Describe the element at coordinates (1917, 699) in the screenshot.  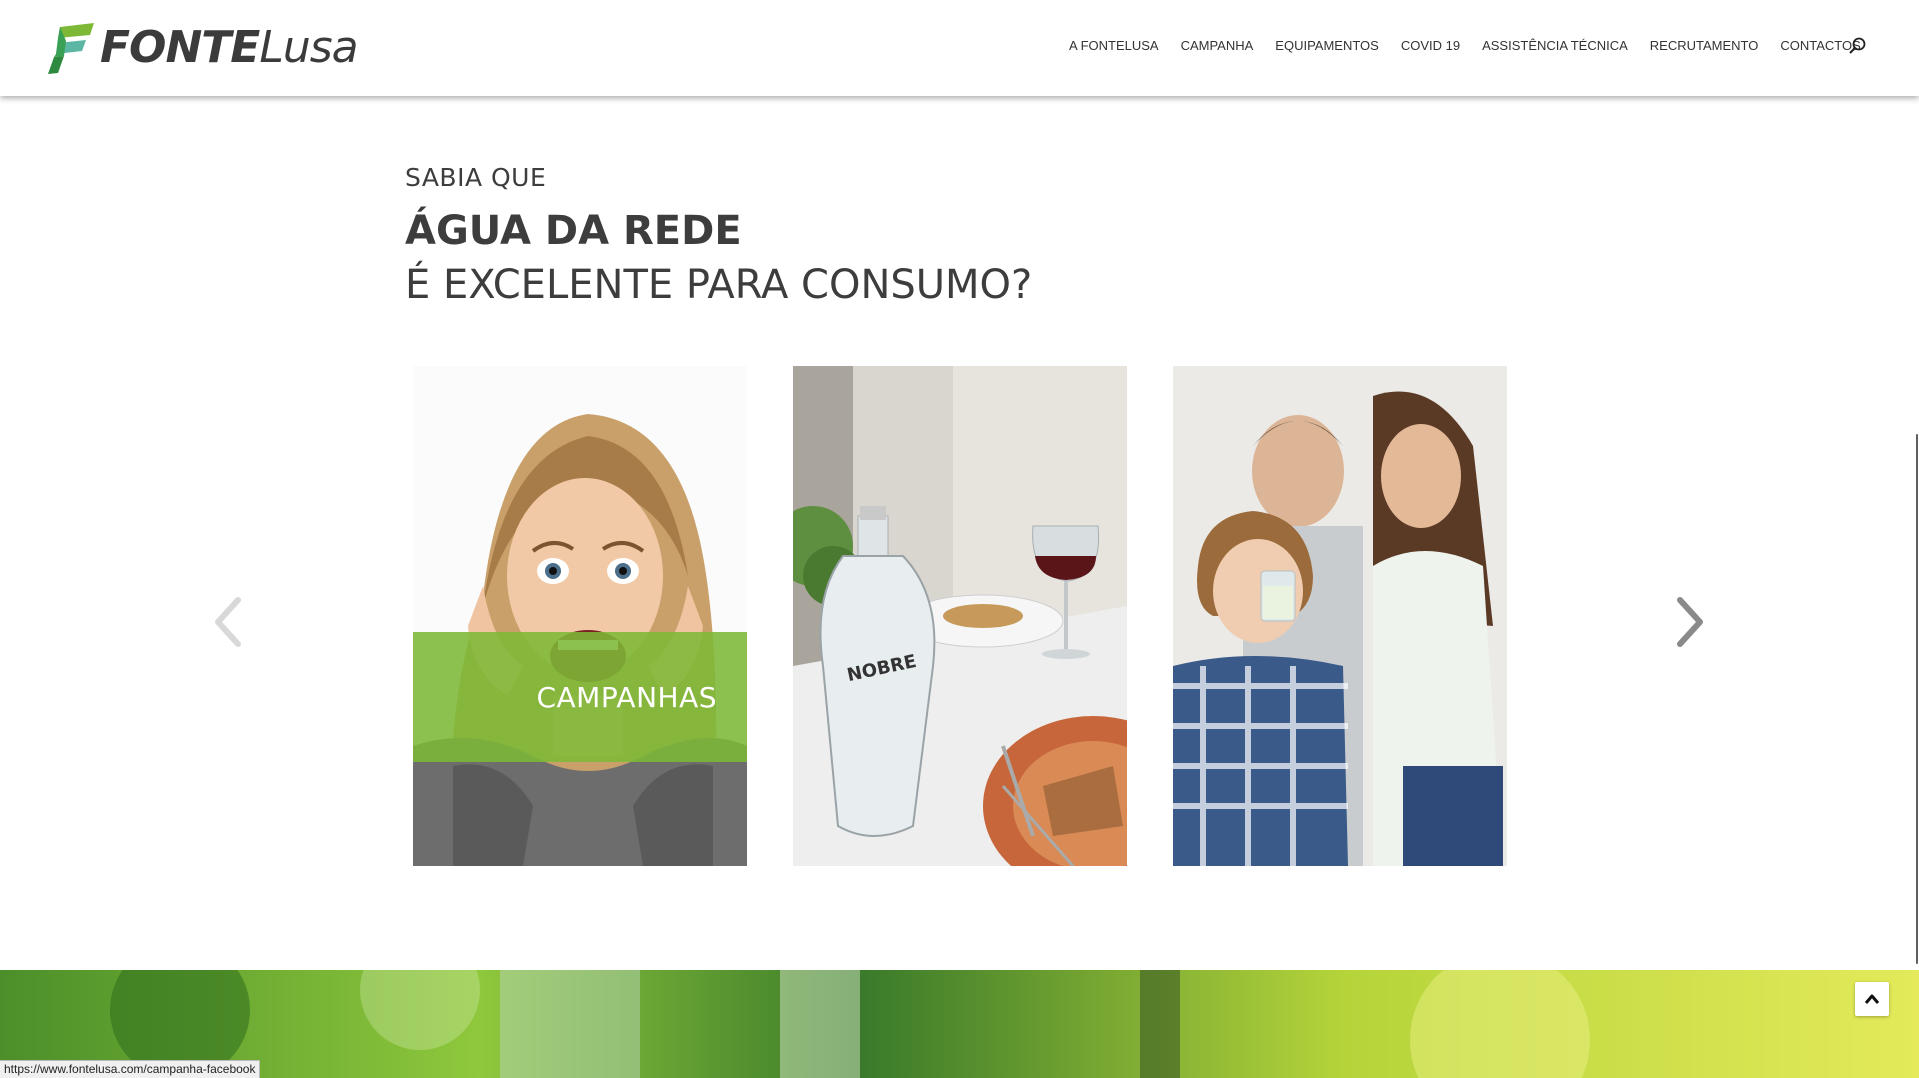
I see `scrollbar-thumb` at that location.